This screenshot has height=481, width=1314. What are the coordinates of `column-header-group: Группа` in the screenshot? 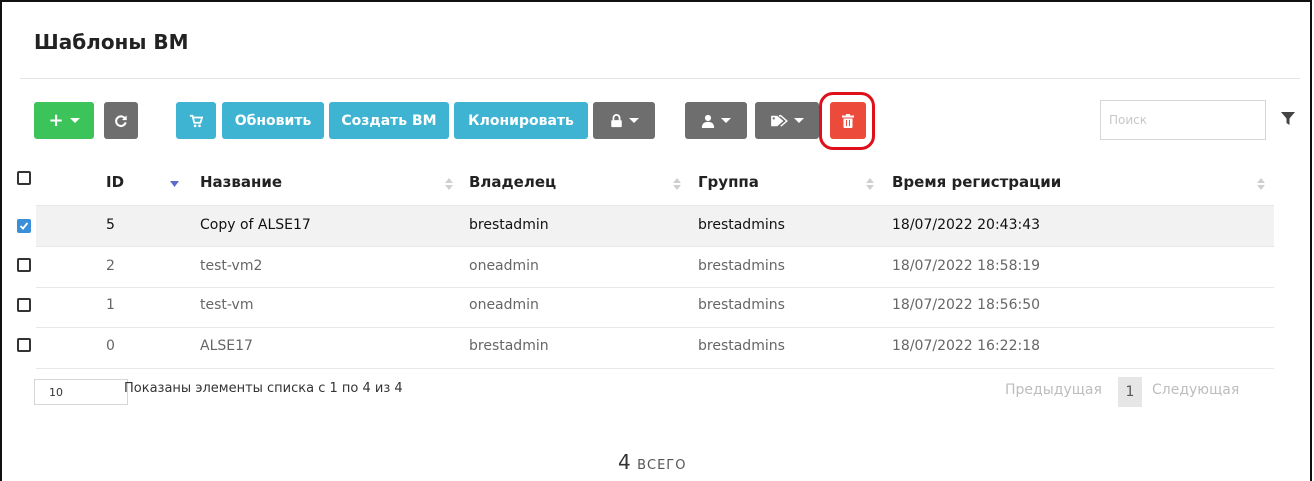 It's located at (728, 182).